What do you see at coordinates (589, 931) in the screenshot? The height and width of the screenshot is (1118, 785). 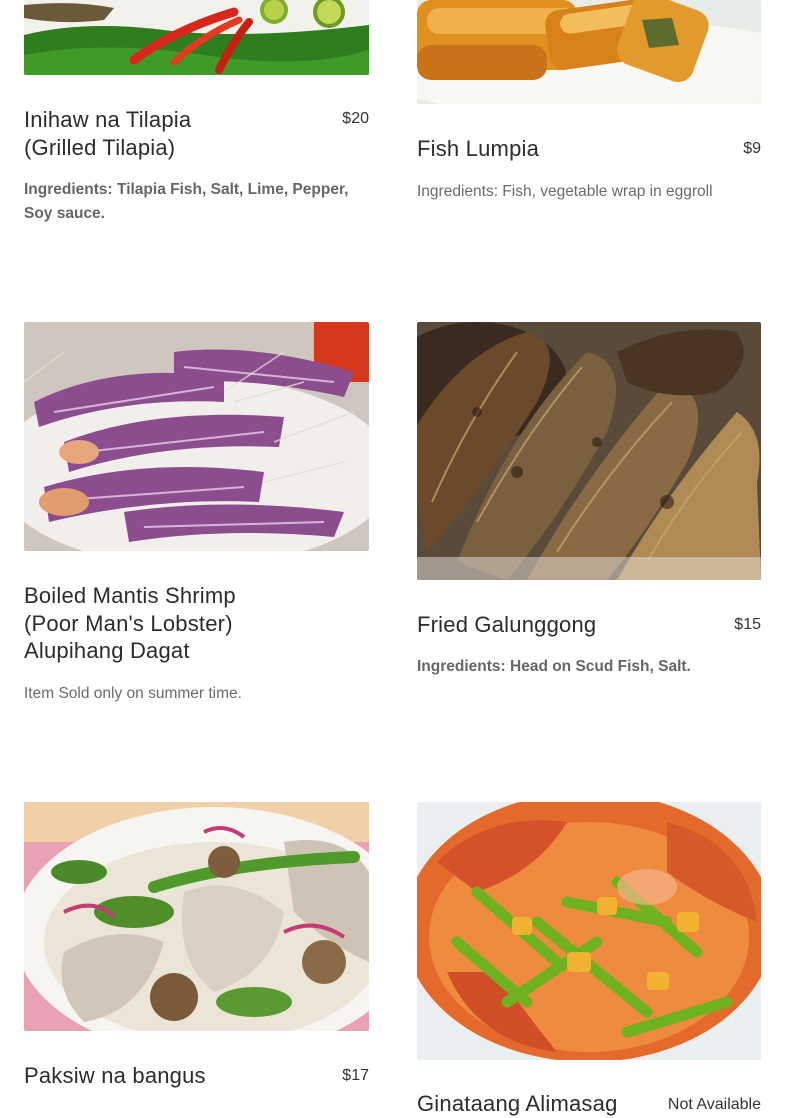 I see `ginataang-alimasag-photo` at bounding box center [589, 931].